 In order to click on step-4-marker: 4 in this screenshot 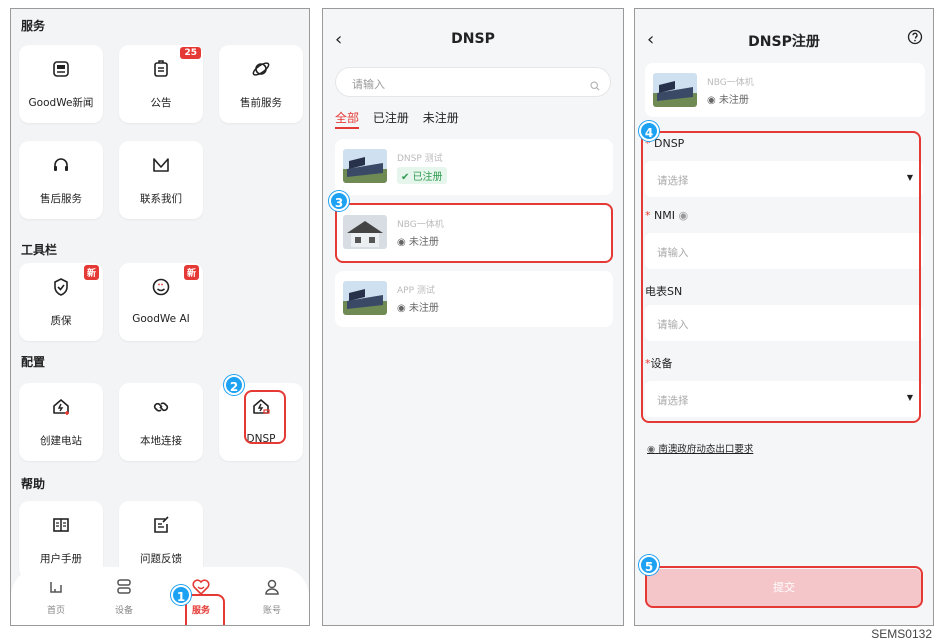, I will do `click(649, 131)`.